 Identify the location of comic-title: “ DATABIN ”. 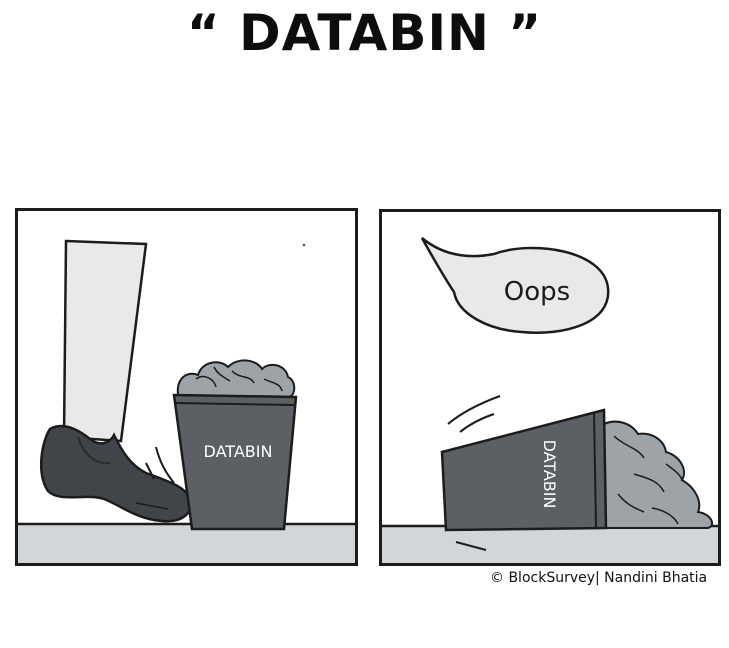
(364, 33).